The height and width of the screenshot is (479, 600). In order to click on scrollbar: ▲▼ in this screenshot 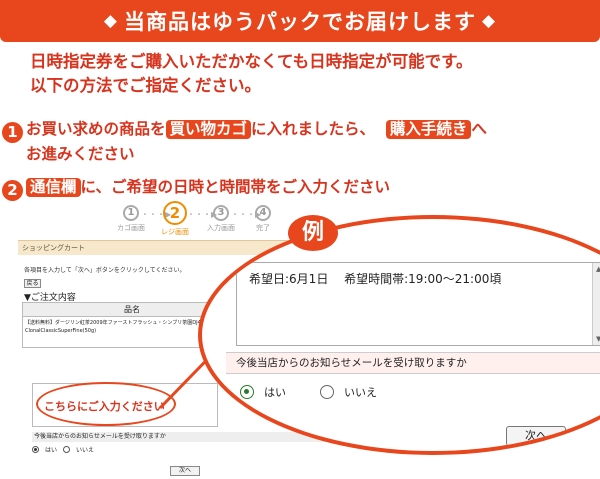, I will do `click(596, 304)`.